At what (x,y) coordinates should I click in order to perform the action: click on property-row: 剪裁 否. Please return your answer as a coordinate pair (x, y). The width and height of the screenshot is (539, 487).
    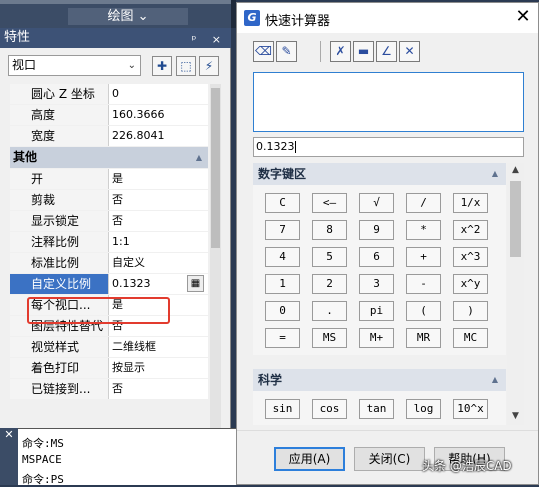
    Looking at the image, I should click on (109, 200).